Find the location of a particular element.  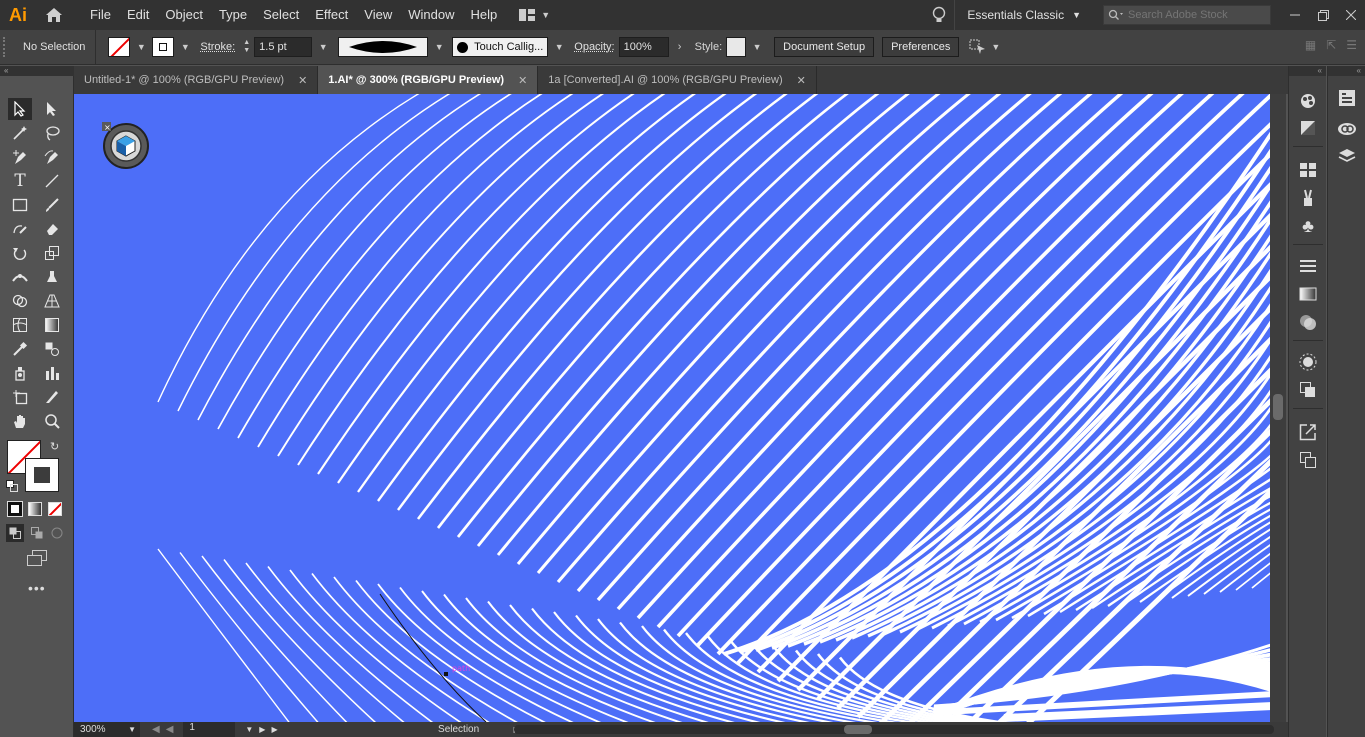

default-fill-stroke-icon is located at coordinates (12, 486).